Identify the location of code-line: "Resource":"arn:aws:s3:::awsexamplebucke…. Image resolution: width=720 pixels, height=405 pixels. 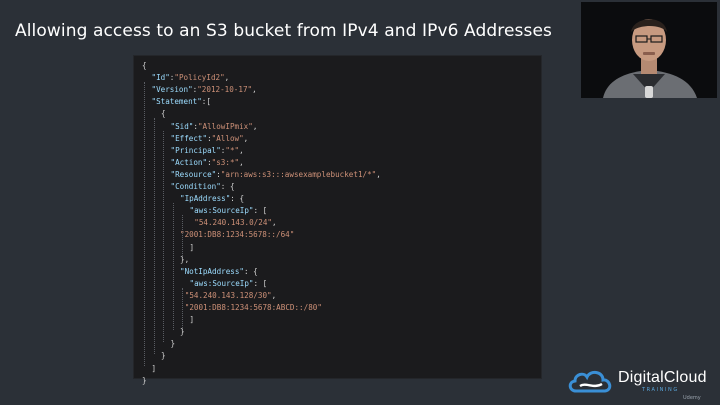
(276, 174).